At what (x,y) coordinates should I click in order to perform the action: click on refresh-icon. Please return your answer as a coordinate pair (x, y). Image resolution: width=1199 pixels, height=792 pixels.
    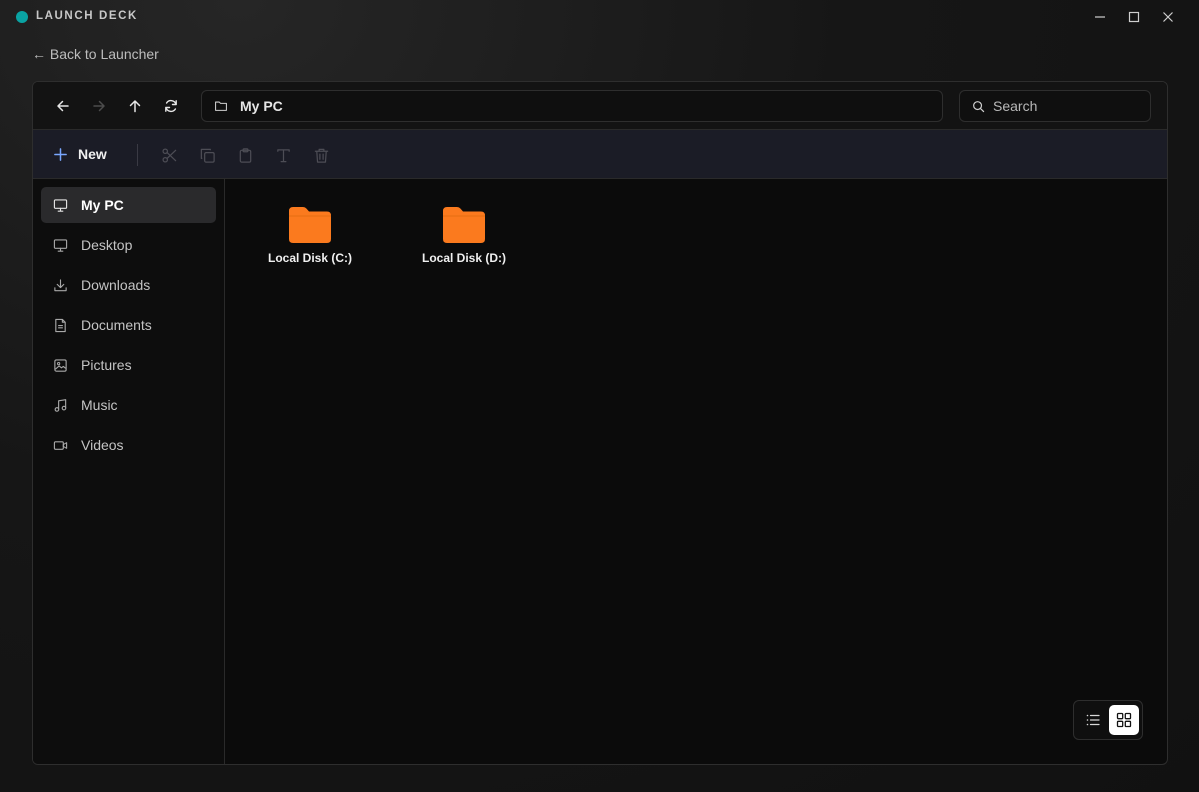
    Looking at the image, I should click on (171, 106).